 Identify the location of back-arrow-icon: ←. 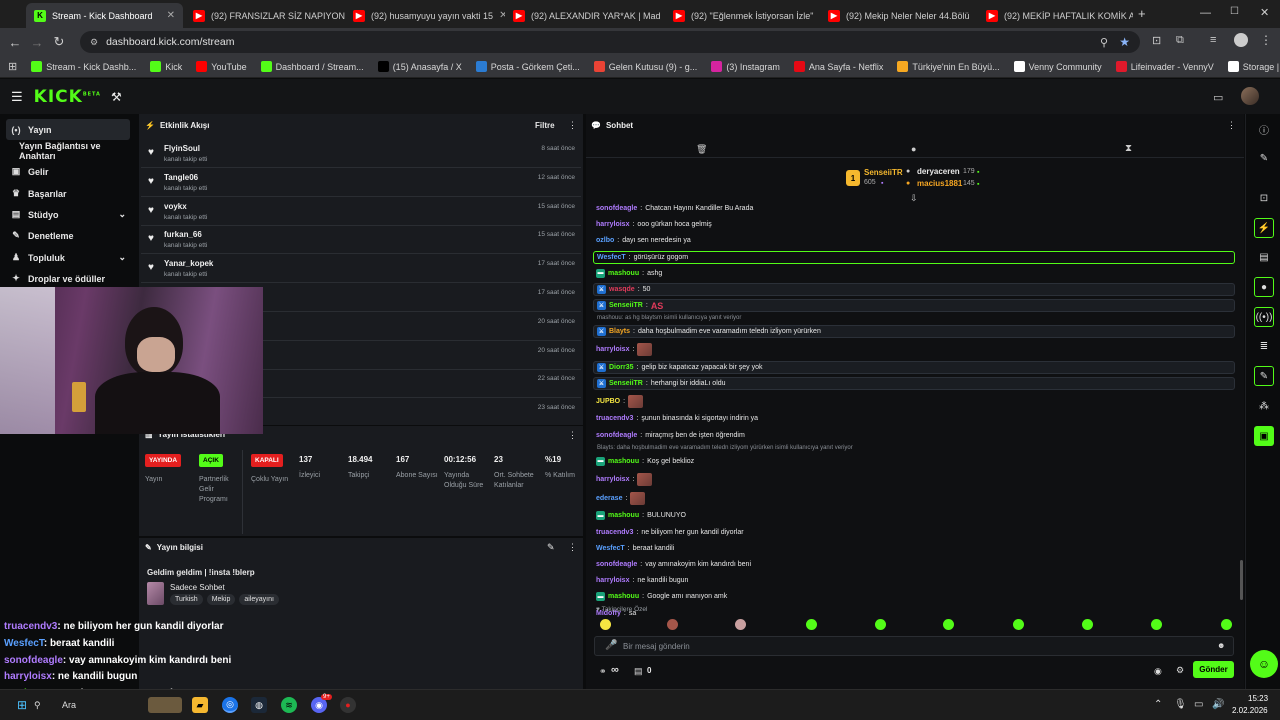
(15, 42).